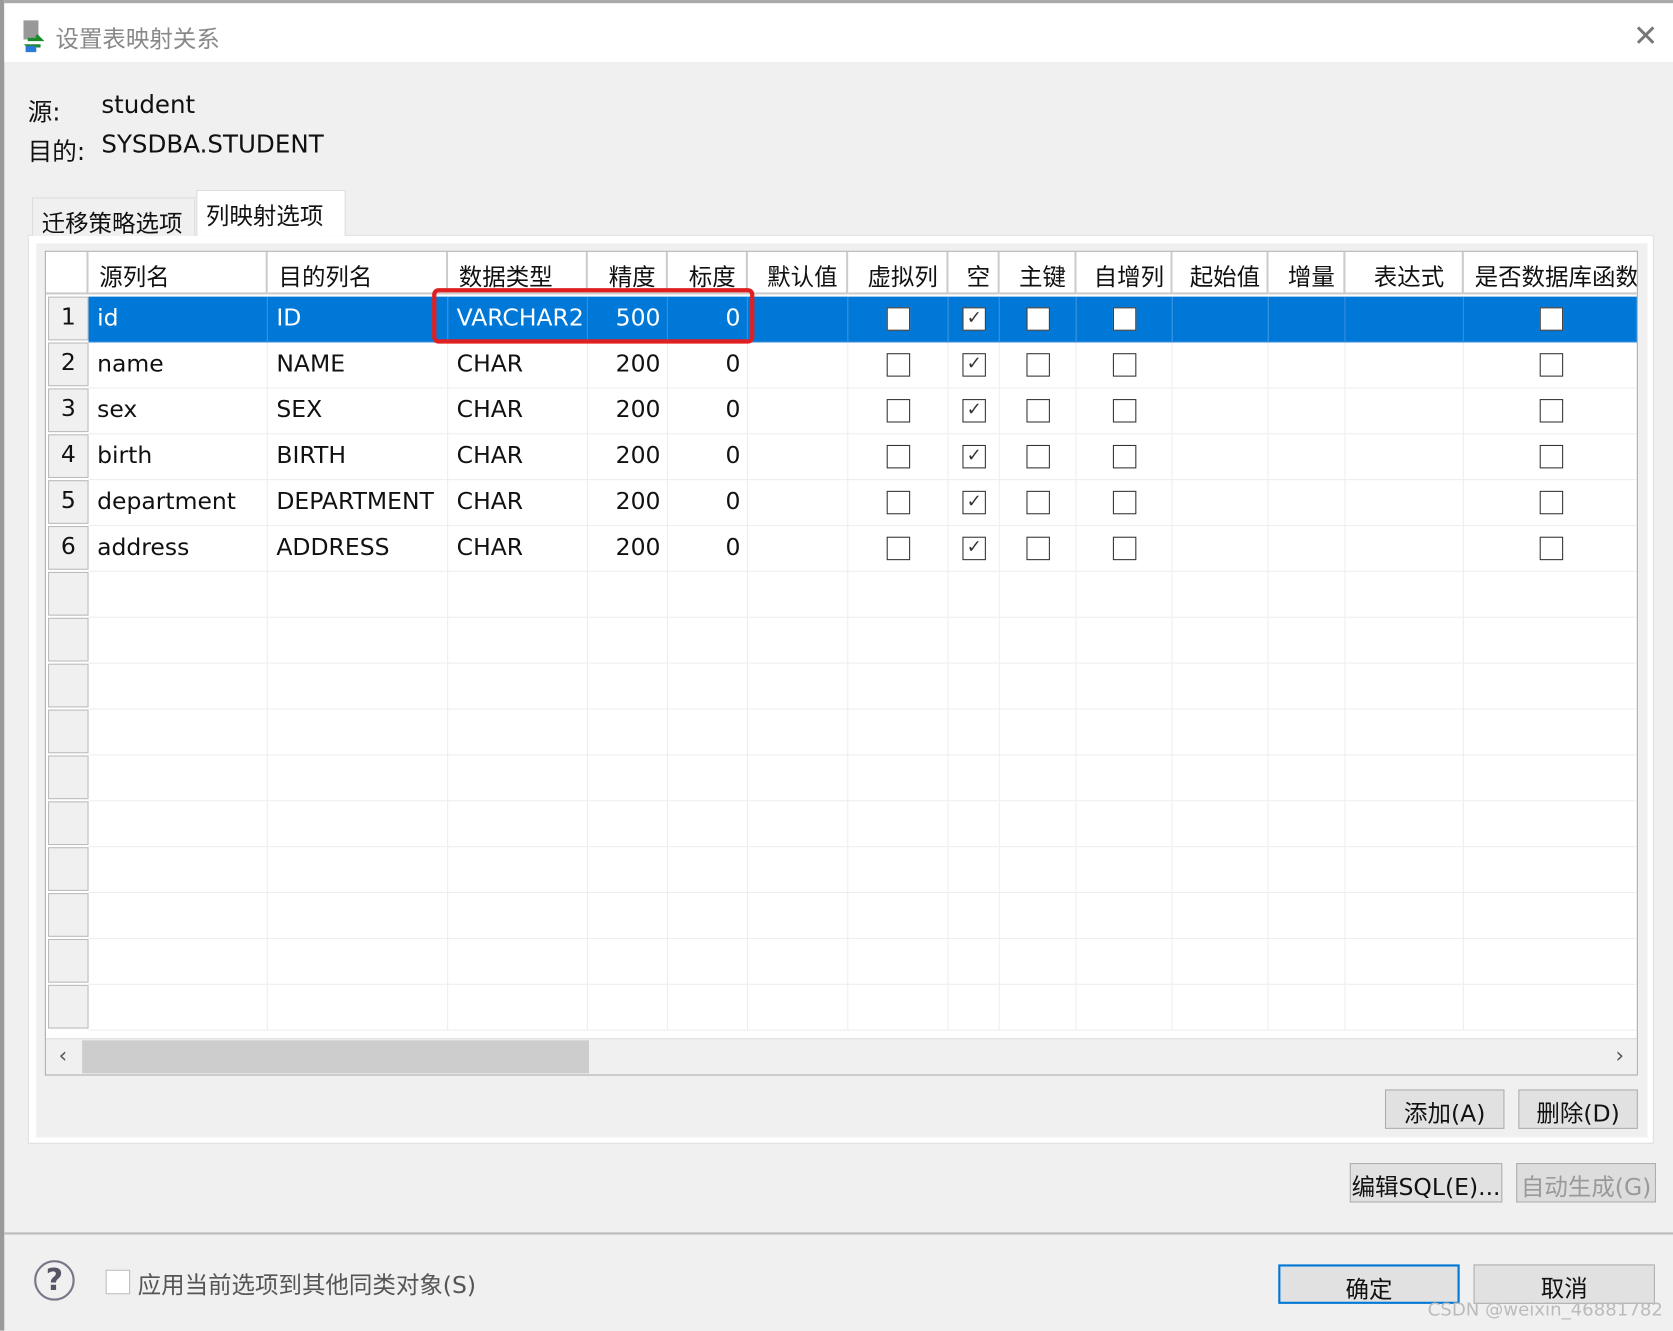 The width and height of the screenshot is (1673, 1331). What do you see at coordinates (358, 365) in the screenshot?
I see `cell-target-column: NAME` at bounding box center [358, 365].